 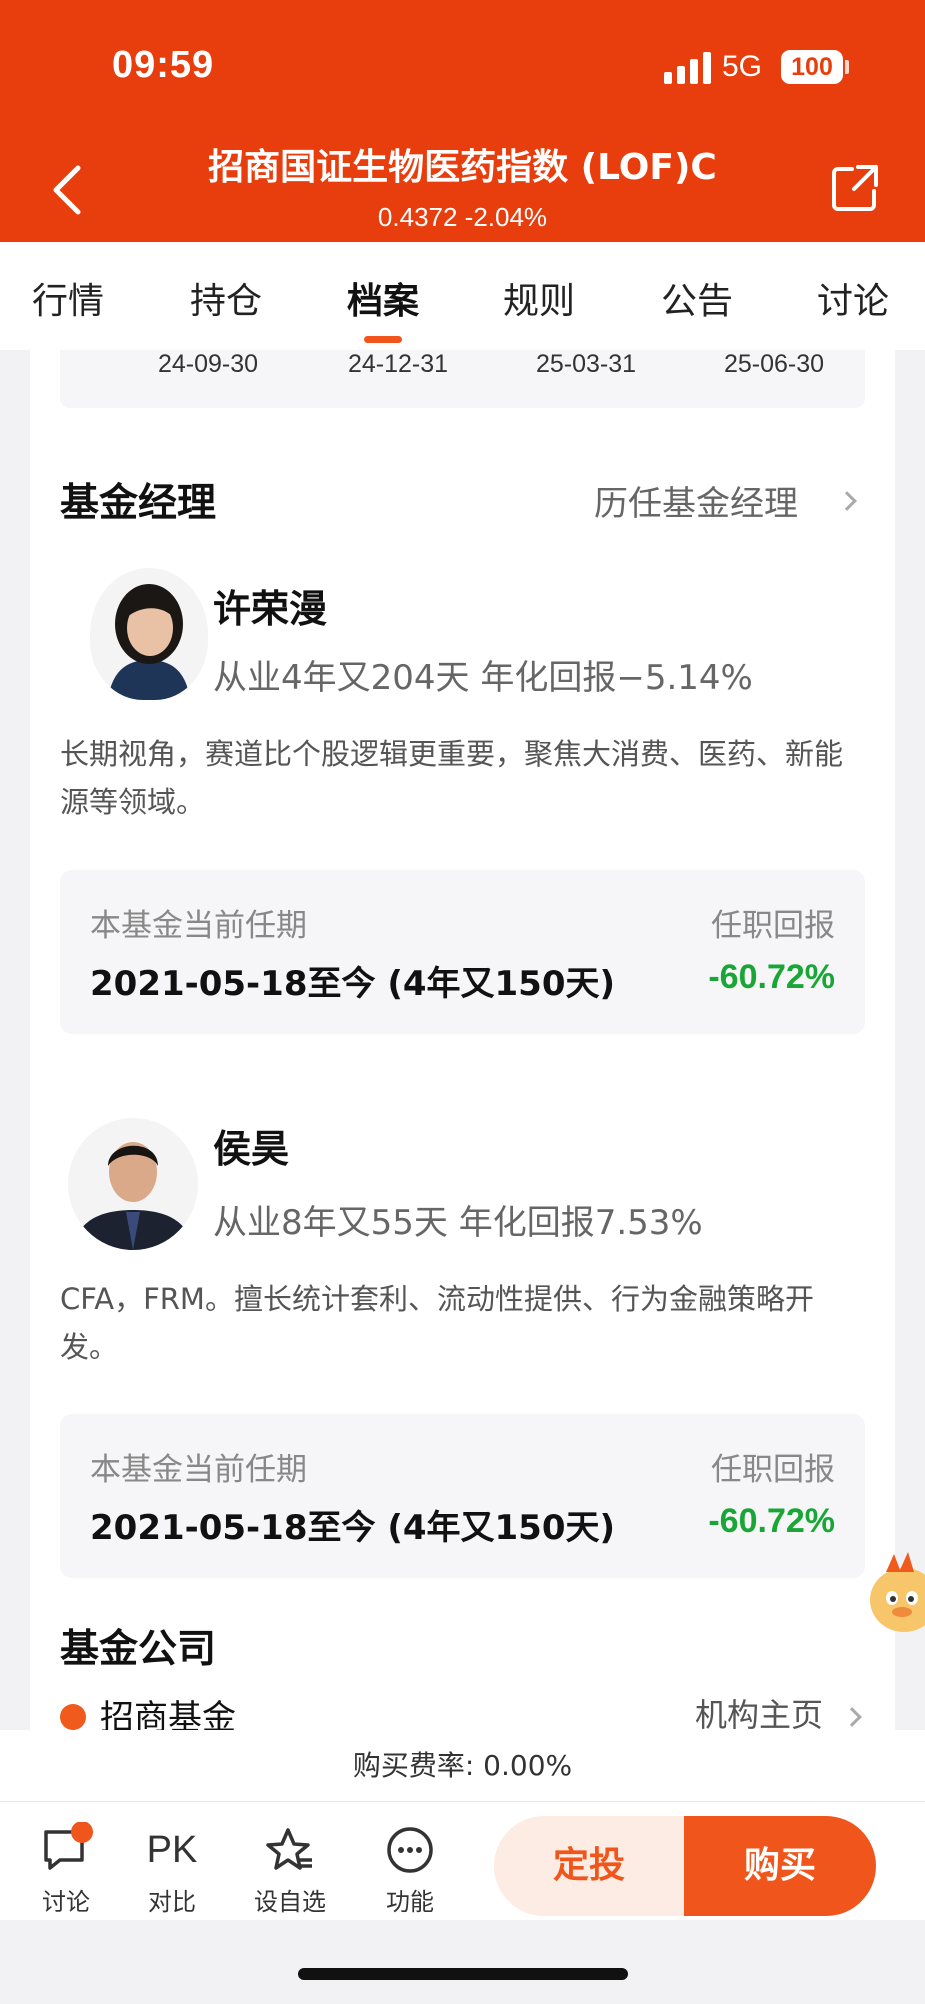 I want to click on manager-history-link: 历任基金经理, so click(x=696, y=500).